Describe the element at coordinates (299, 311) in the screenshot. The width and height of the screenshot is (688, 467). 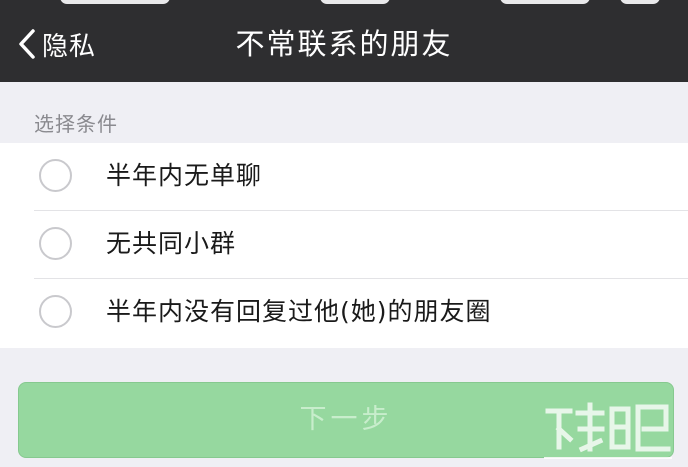
I see `option-label: 半年内没有回复过他(她)的朋友圈` at that location.